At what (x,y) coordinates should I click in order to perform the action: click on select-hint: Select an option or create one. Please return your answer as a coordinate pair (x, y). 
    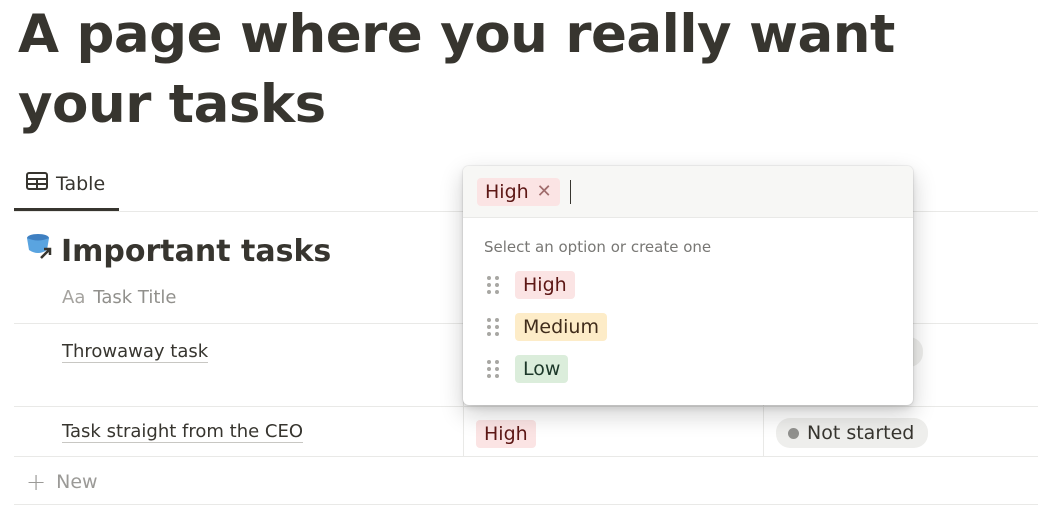
    Looking at the image, I should click on (598, 247).